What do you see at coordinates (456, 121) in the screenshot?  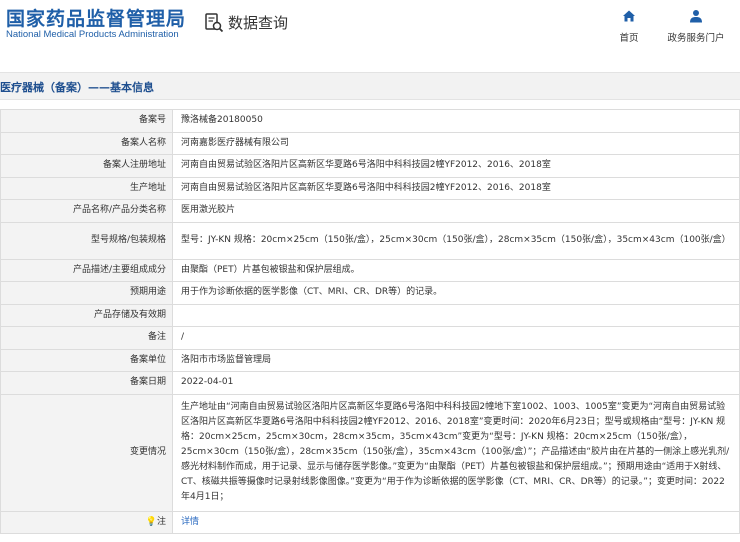 I see `field-value: 豫洛械备20180050` at bounding box center [456, 121].